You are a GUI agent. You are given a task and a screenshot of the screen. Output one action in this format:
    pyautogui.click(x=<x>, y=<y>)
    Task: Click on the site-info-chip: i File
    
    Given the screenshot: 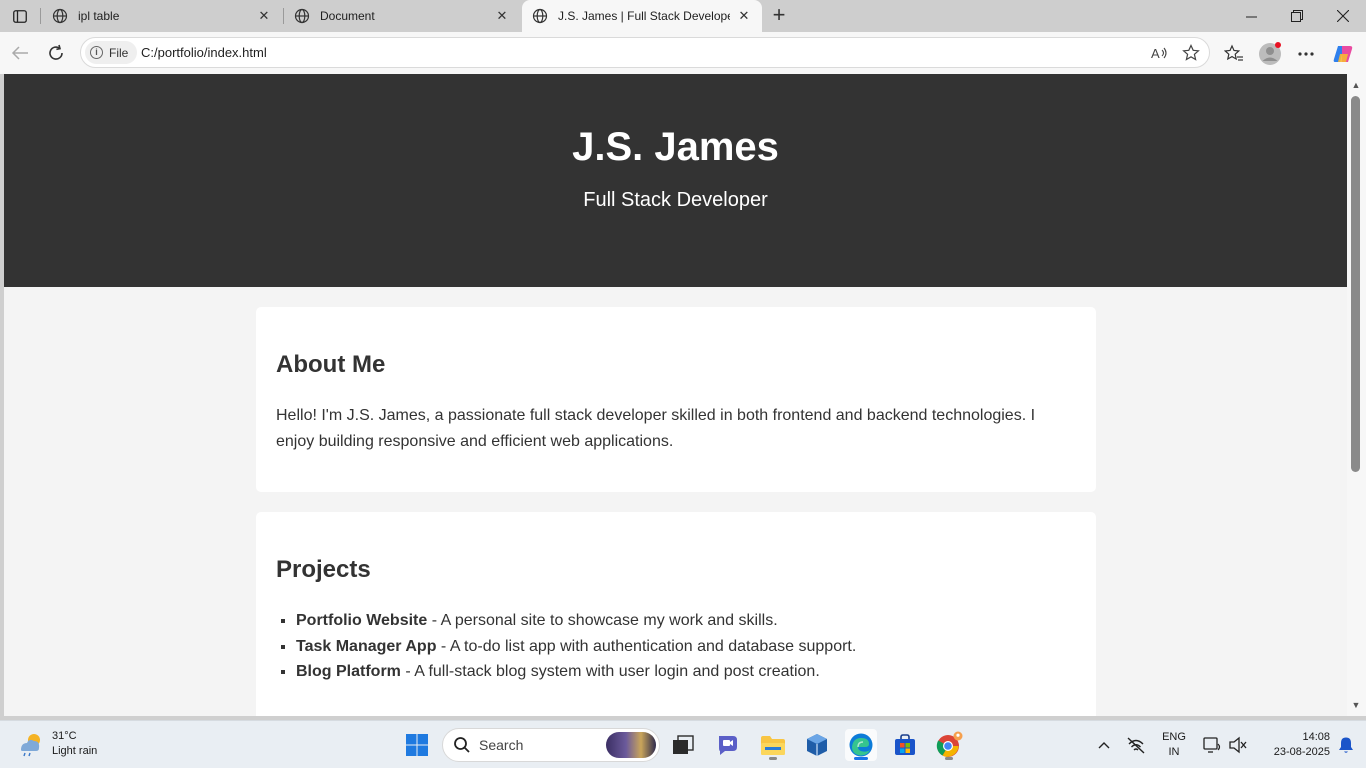 What is the action you would take?
    pyautogui.click(x=111, y=52)
    